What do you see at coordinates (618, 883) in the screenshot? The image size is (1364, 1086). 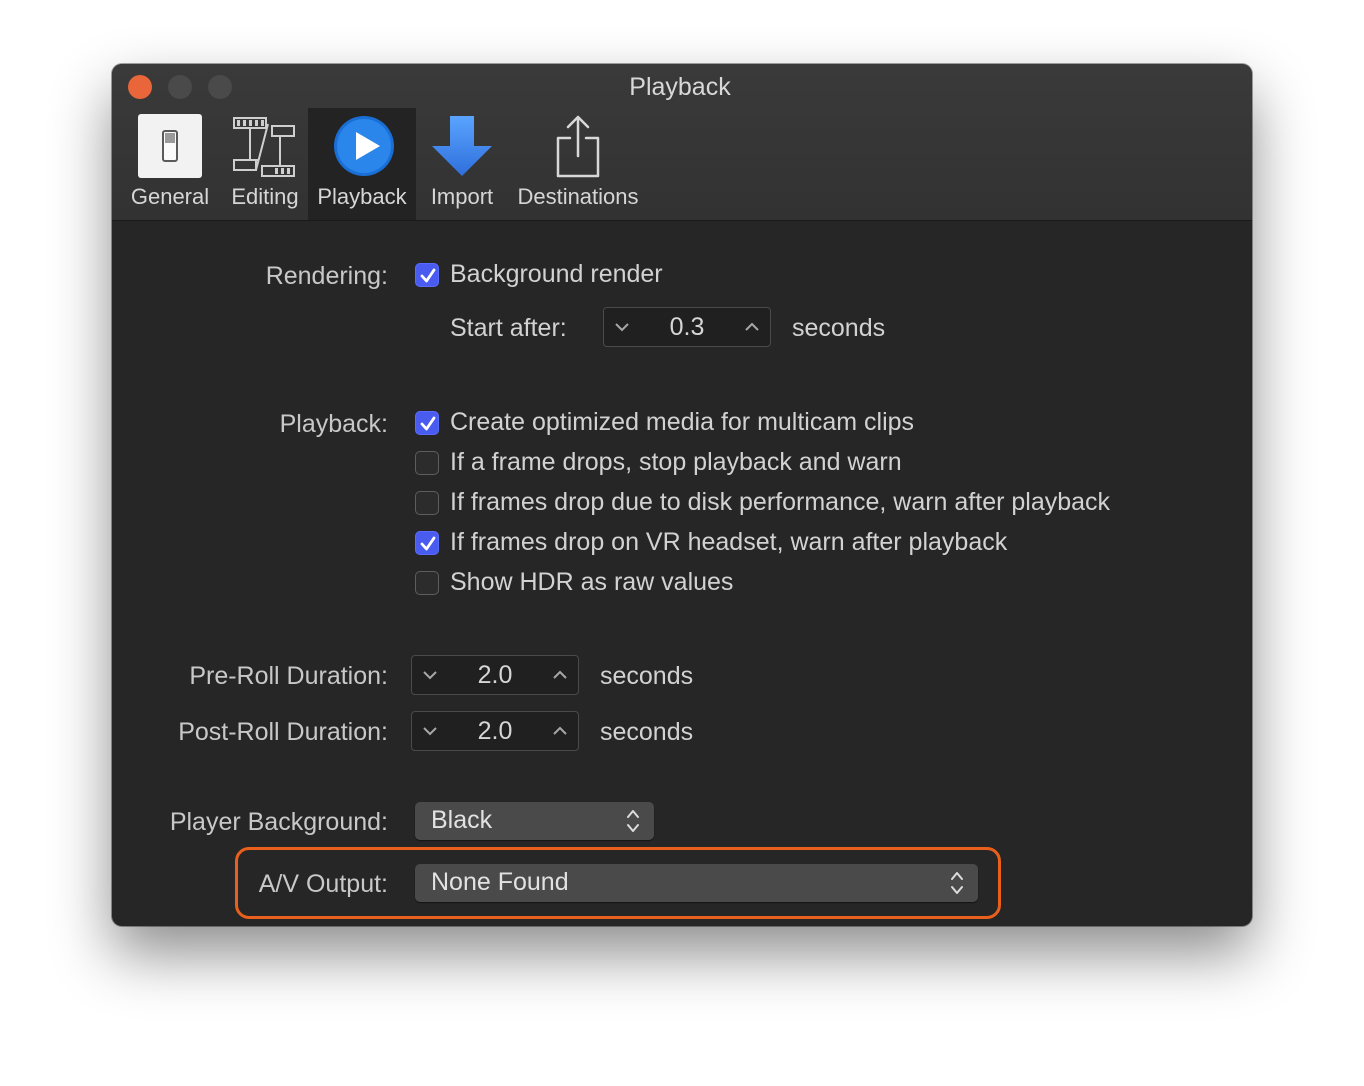 I see `av-output-highlight-outline` at bounding box center [618, 883].